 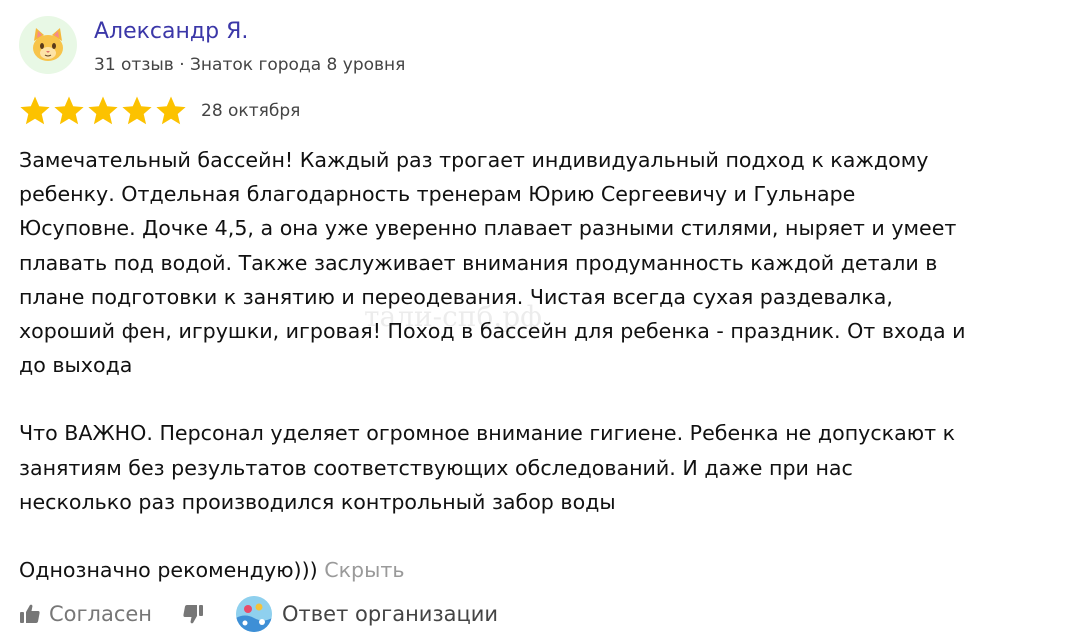 I want to click on review-paragraph-3-text: Однозначно рекомендую))), so click(x=168, y=570).